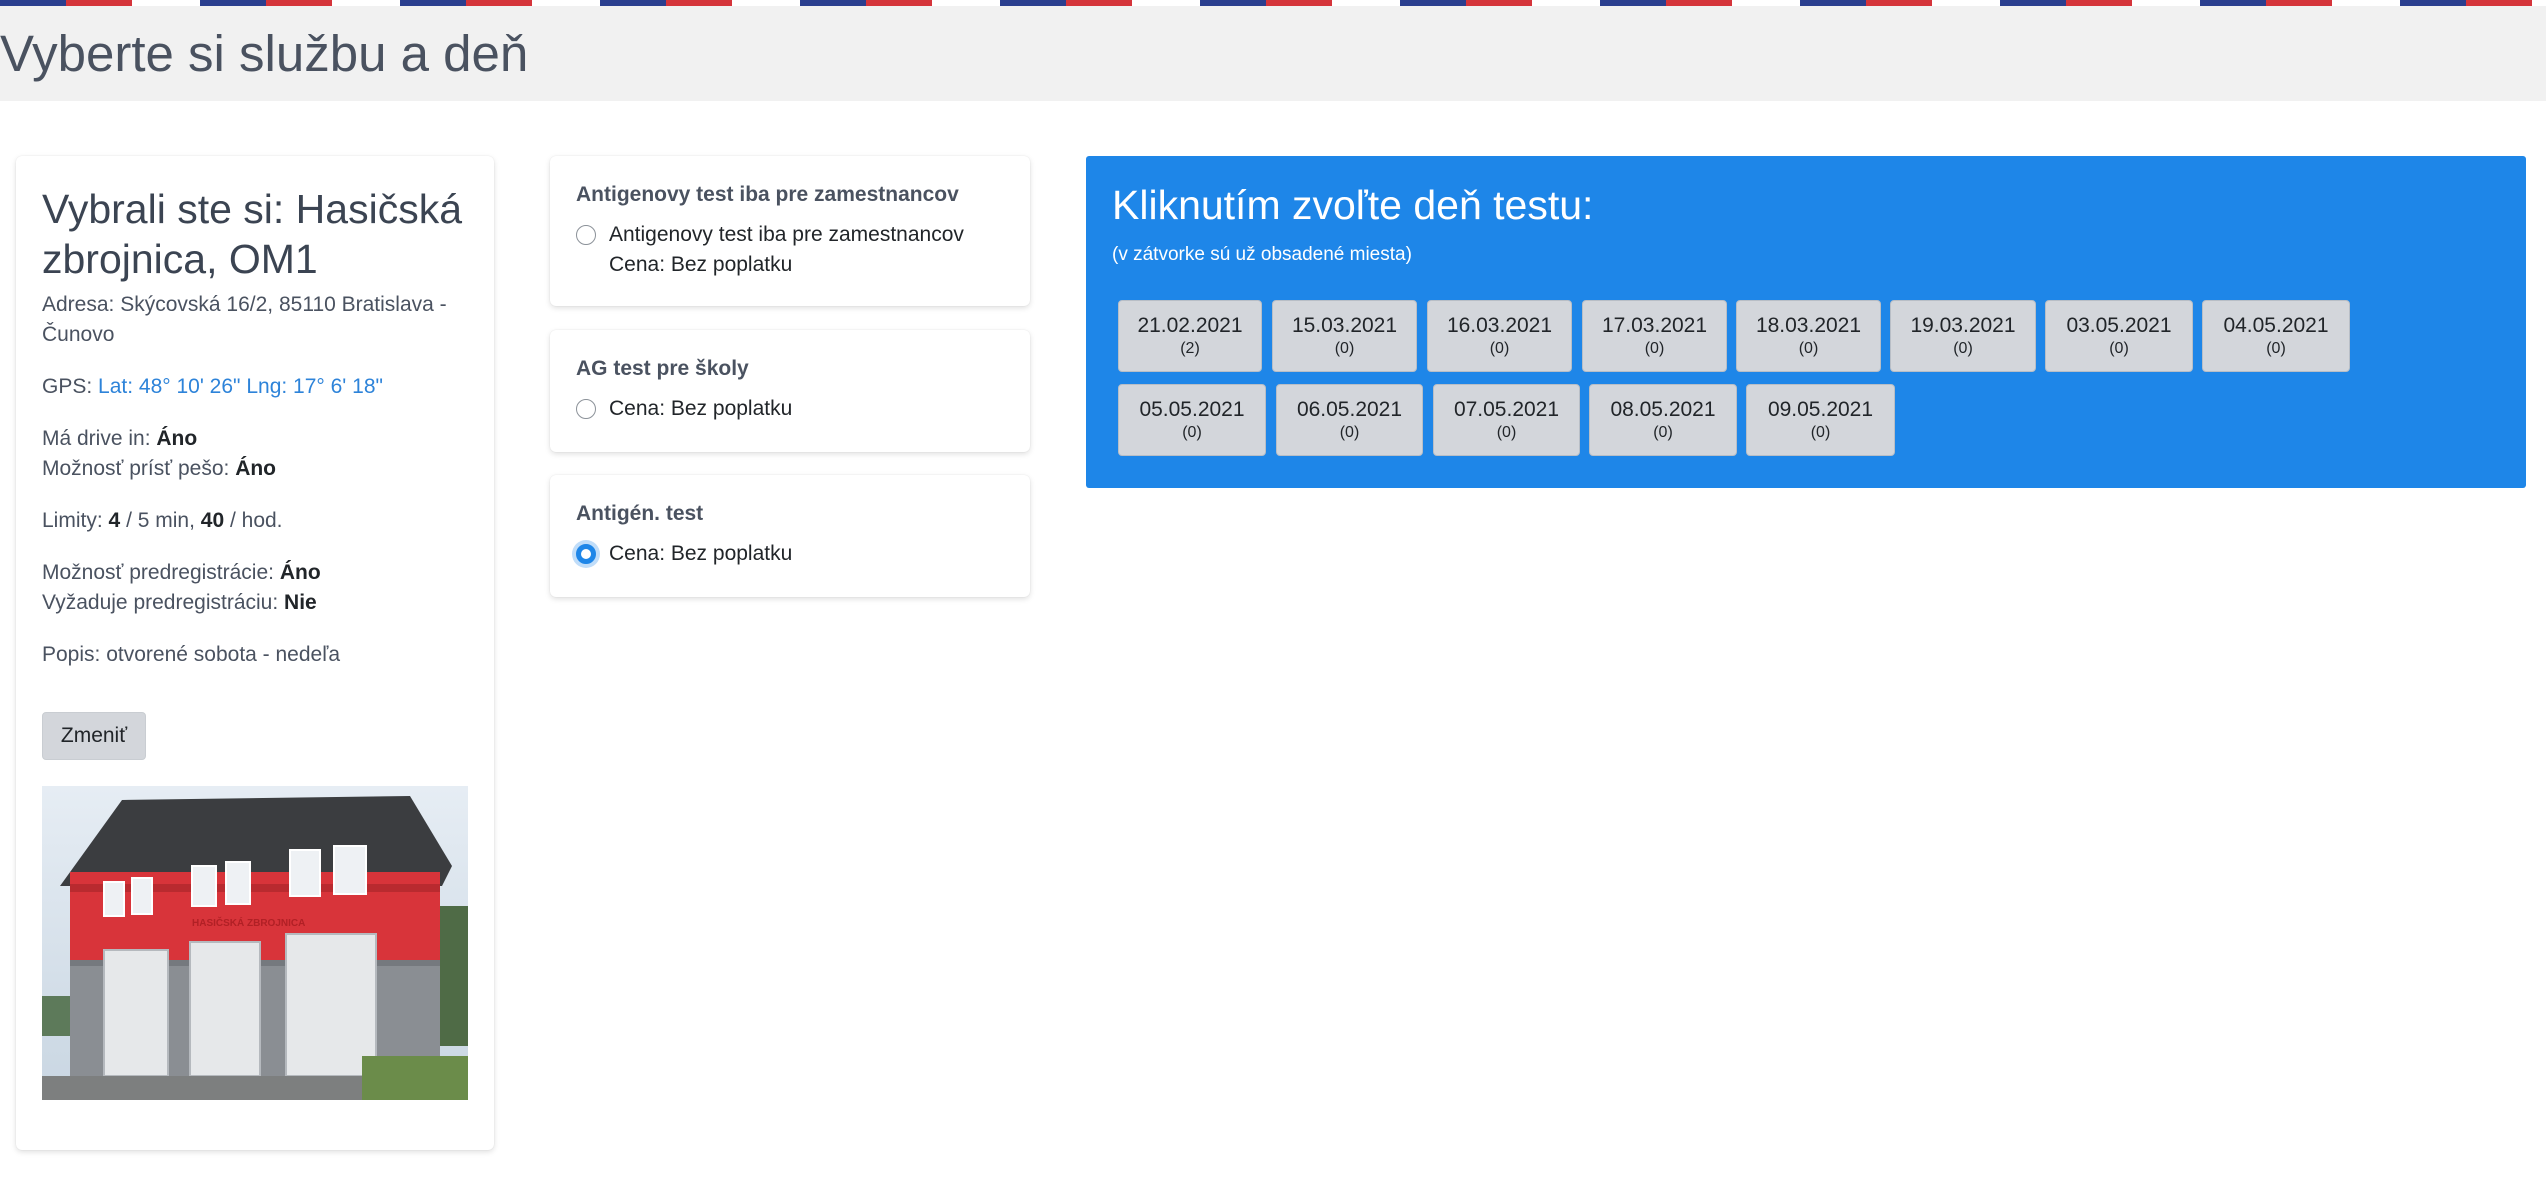  Describe the element at coordinates (1190, 348) in the screenshot. I see `day-booked-count: (2)` at that location.